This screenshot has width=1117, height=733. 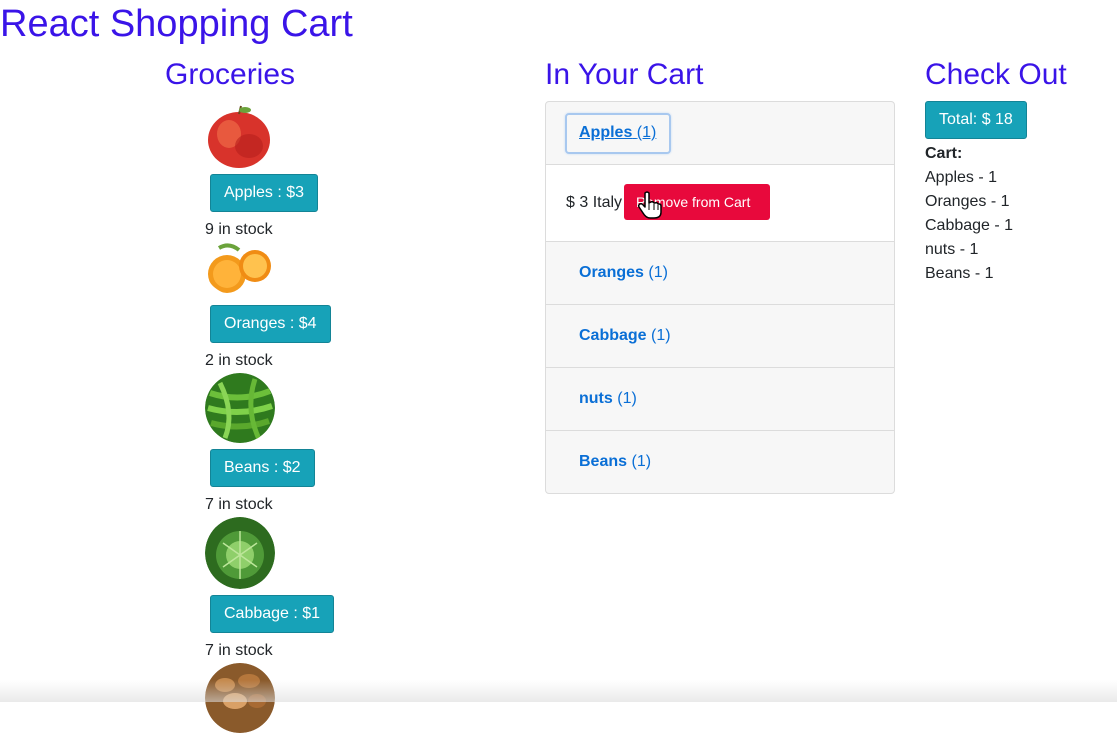 I want to click on cart-item-detail: $ 3 Italy Remove from Cart, so click(x=720, y=203).